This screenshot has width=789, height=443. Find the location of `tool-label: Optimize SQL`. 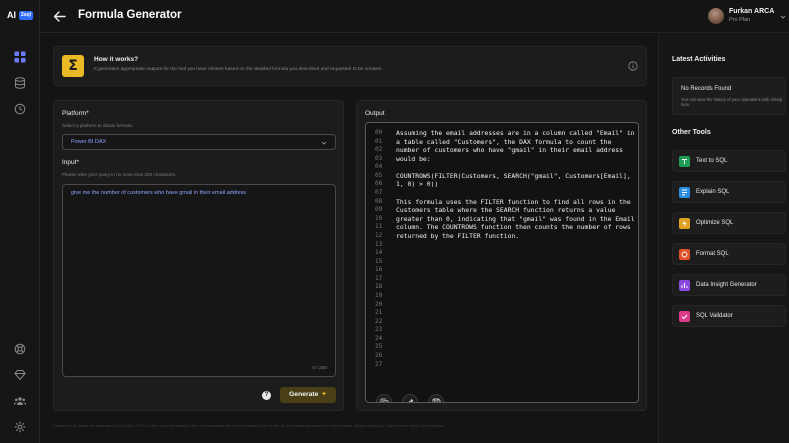

tool-label: Optimize SQL is located at coordinates (715, 223).